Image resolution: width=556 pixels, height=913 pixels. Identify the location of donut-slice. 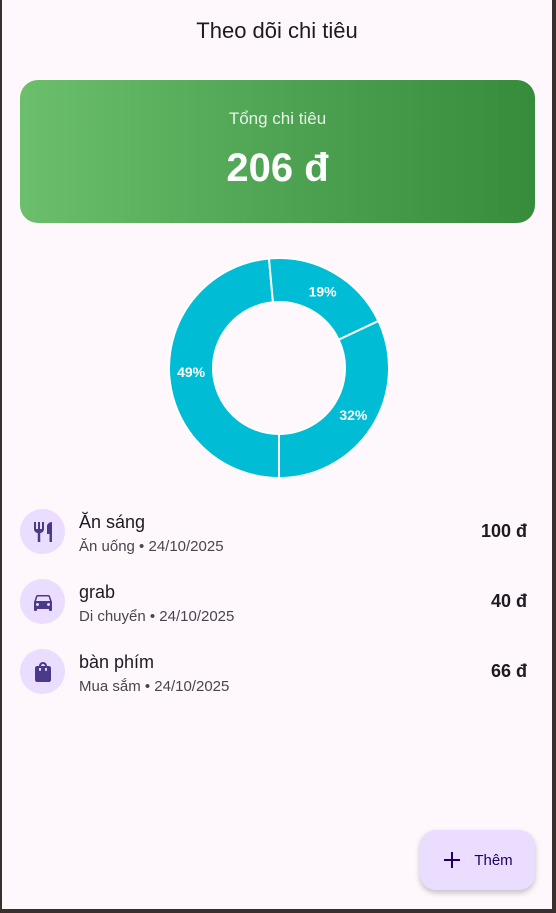
(334, 399).